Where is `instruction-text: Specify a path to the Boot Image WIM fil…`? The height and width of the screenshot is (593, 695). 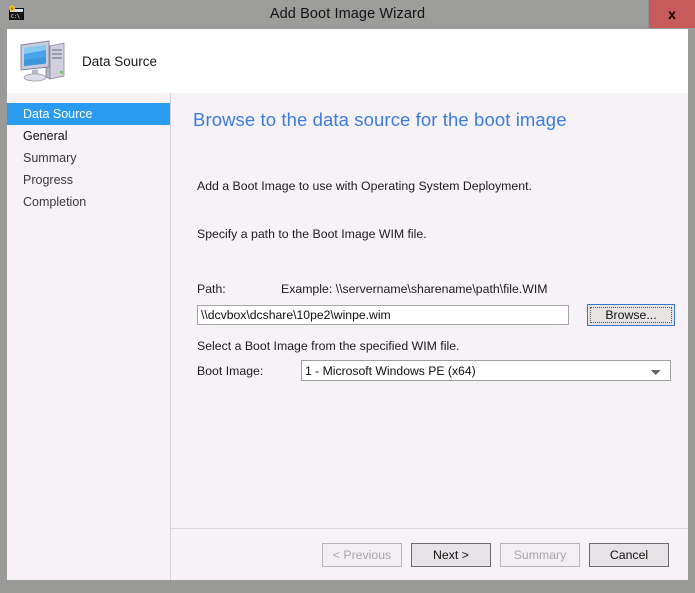 instruction-text: Specify a path to the Boot Image WIM fil… is located at coordinates (312, 234).